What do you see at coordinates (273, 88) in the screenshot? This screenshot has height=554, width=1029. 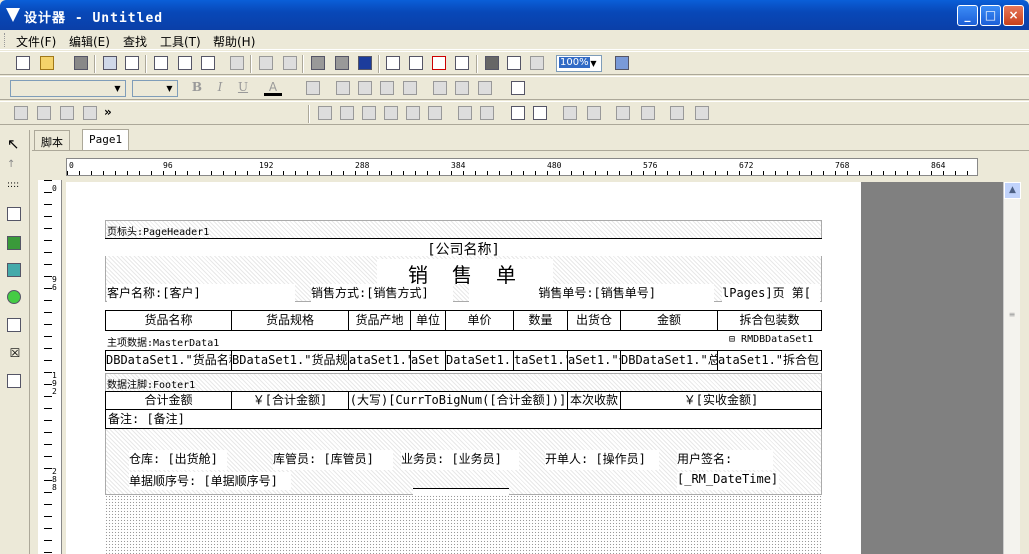 I see `font-color-button: A` at bounding box center [273, 88].